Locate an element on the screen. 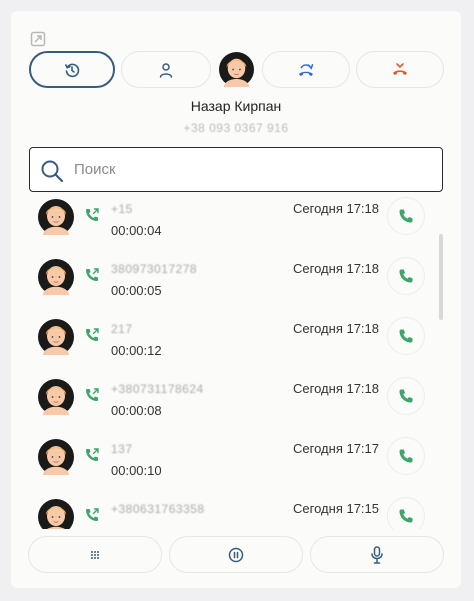 Image resolution: width=474 pixels, height=601 pixels. search-icon is located at coordinates (52, 171).